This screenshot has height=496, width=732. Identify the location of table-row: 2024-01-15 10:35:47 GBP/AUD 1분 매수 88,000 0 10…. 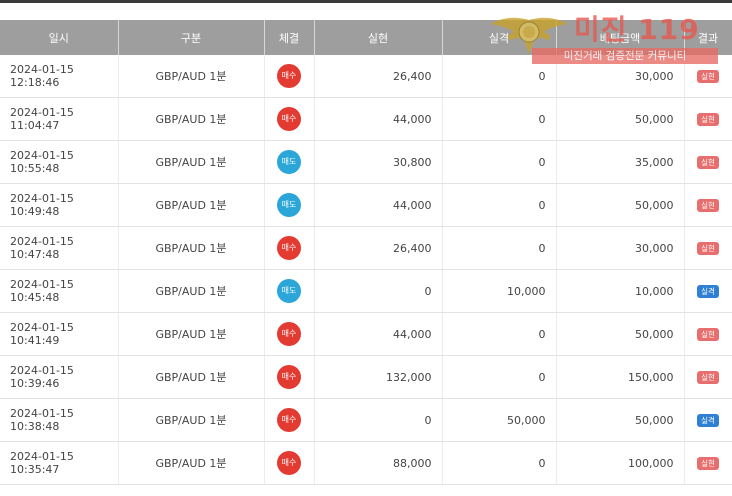
(366, 463).